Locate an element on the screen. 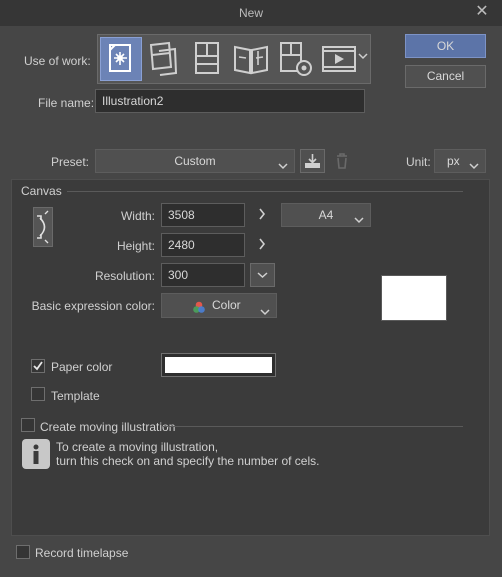 The height and width of the screenshot is (577, 502). height-input: 2480 is located at coordinates (203, 245).